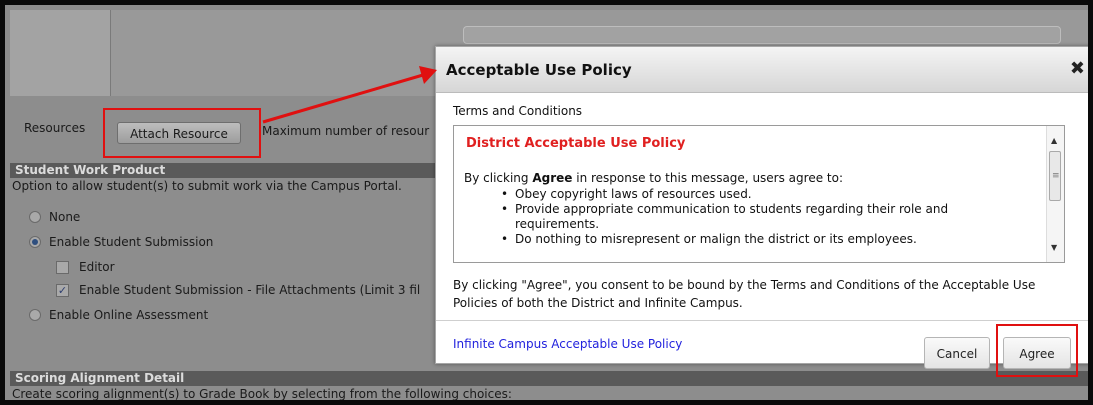  I want to click on annotation-arrow-icon, so click(349, 95).